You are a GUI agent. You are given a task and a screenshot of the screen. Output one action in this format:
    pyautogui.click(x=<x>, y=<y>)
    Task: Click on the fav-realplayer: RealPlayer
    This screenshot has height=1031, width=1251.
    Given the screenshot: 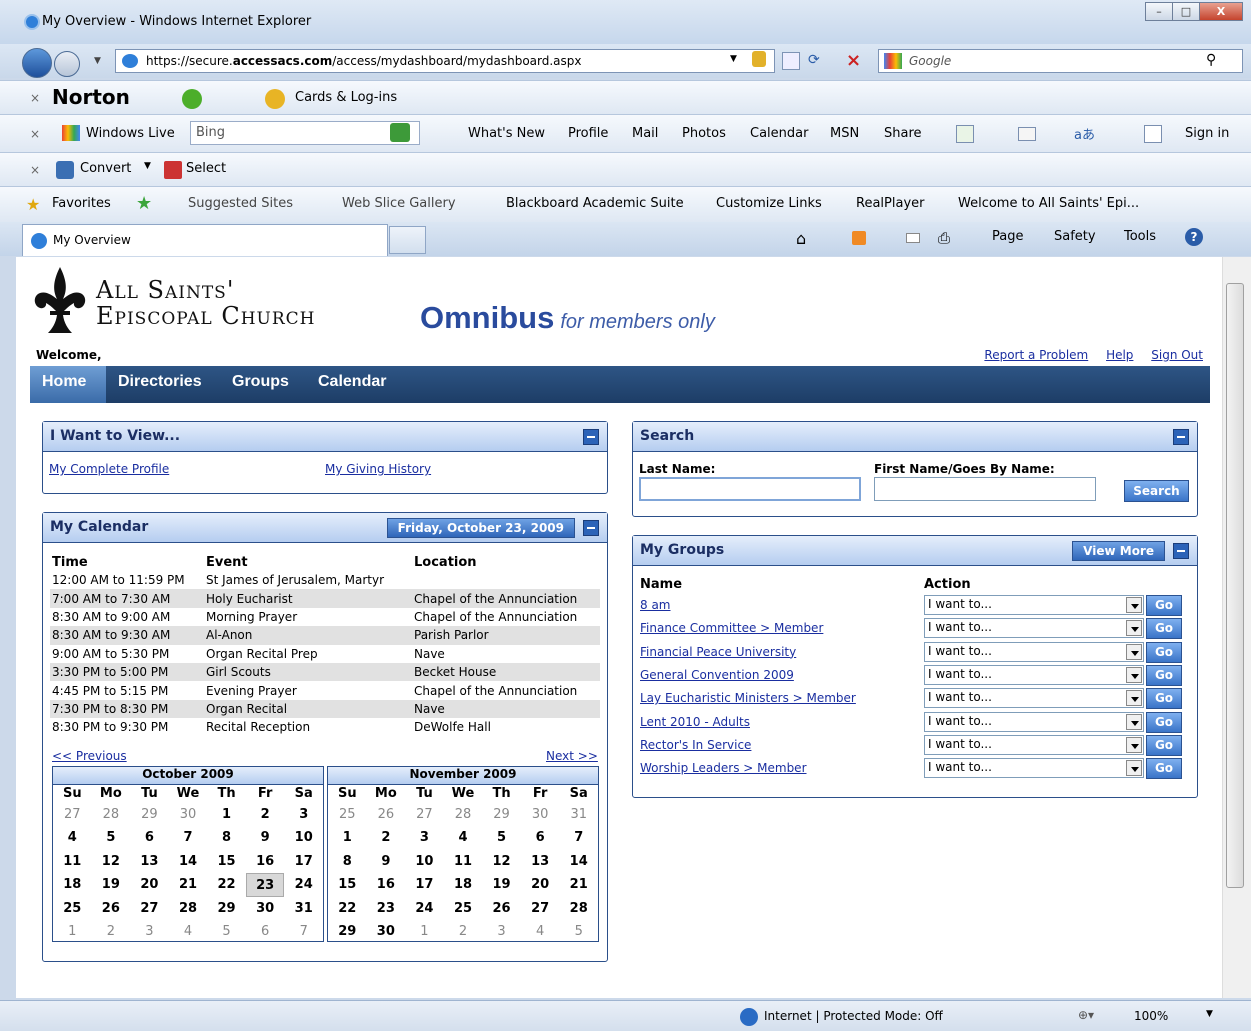 What is the action you would take?
    pyautogui.click(x=890, y=203)
    